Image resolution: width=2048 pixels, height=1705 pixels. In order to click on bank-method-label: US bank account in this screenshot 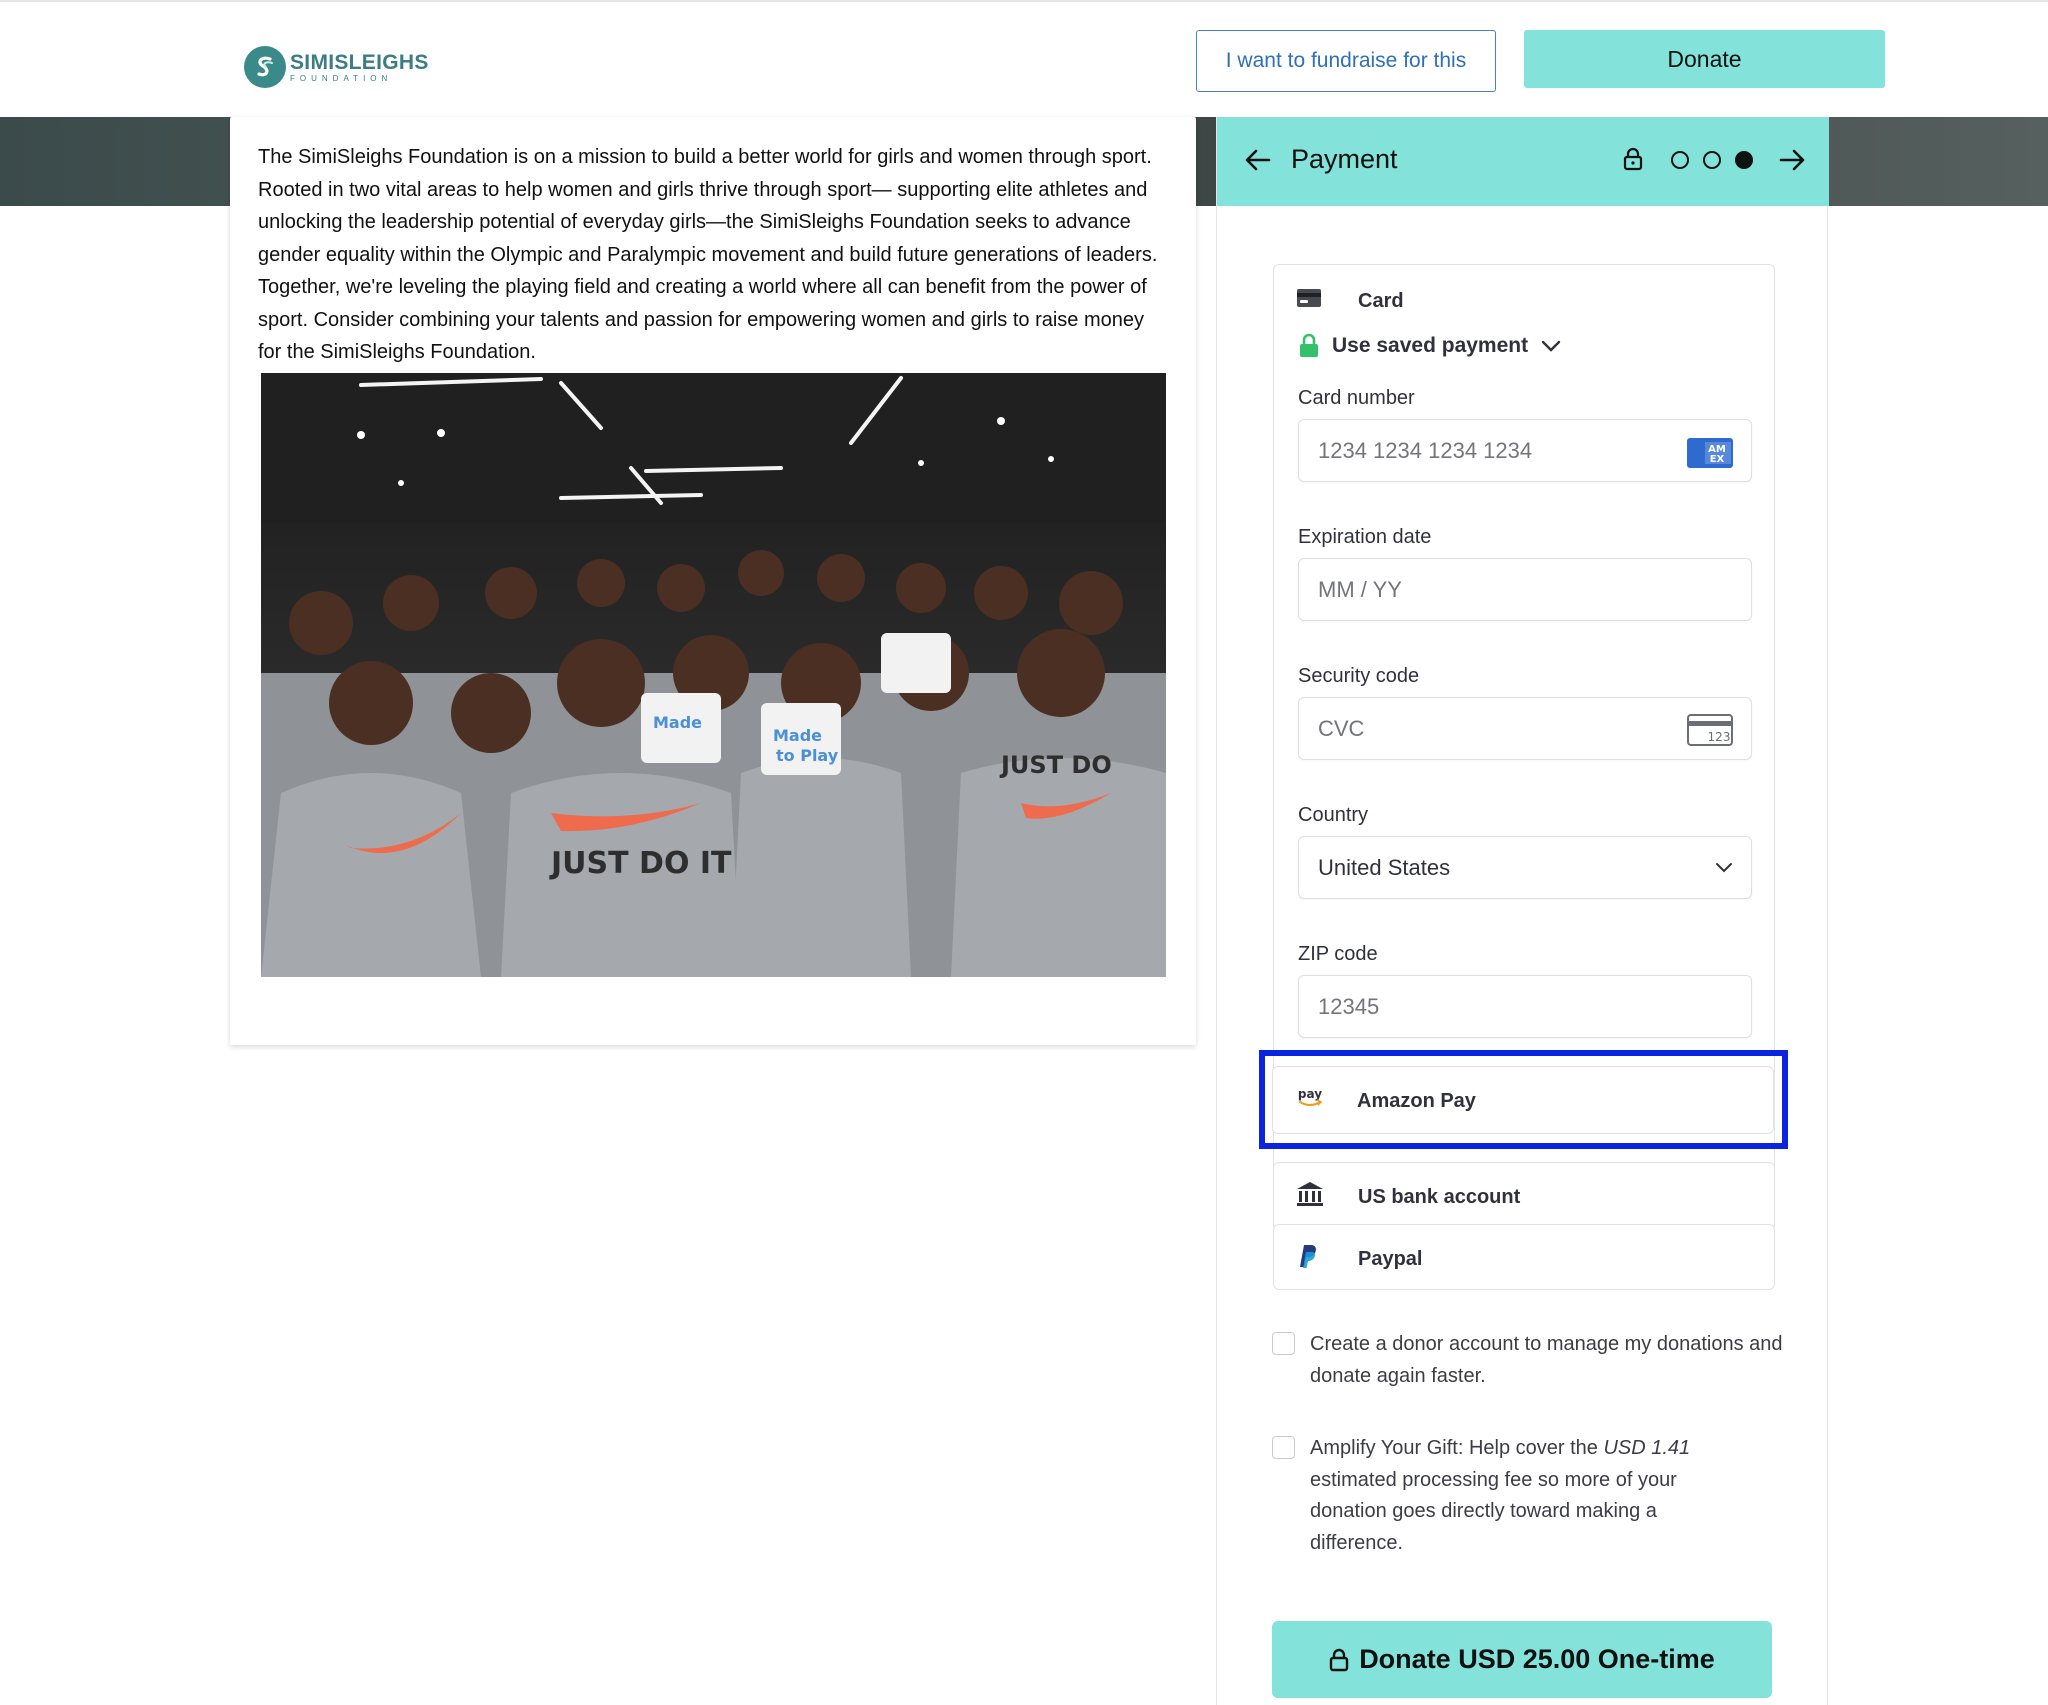, I will do `click(1439, 1196)`.